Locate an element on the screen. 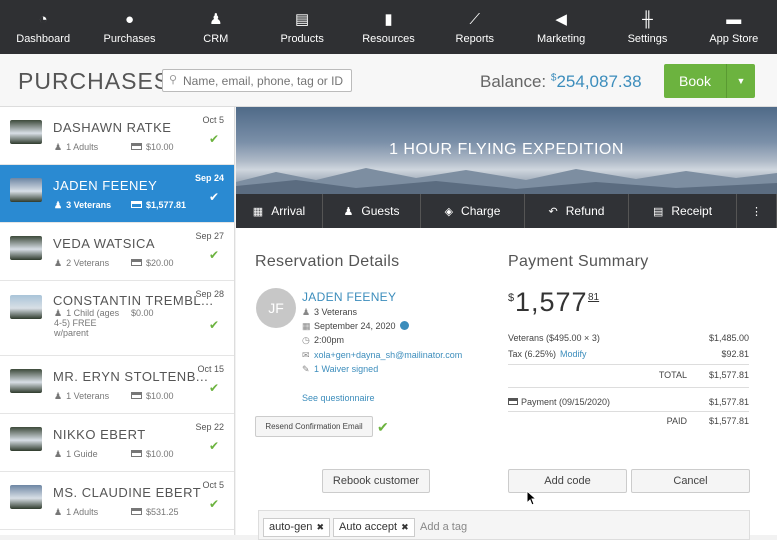  nav-item-purchases: ● Purchases is located at coordinates (129, 27).